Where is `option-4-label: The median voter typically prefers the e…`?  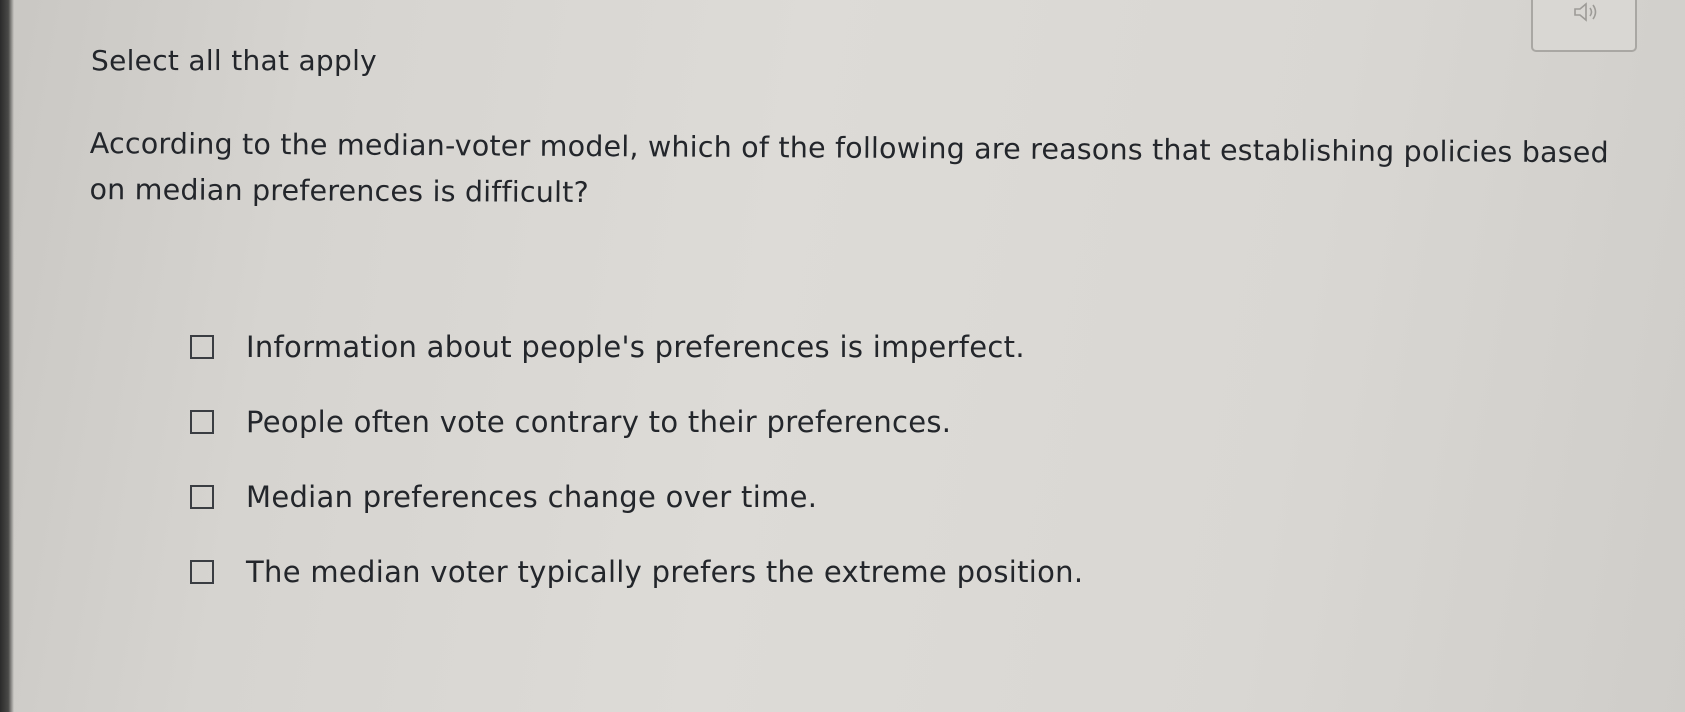
option-4-label: The median voter typically prefers the e… is located at coordinates (665, 572).